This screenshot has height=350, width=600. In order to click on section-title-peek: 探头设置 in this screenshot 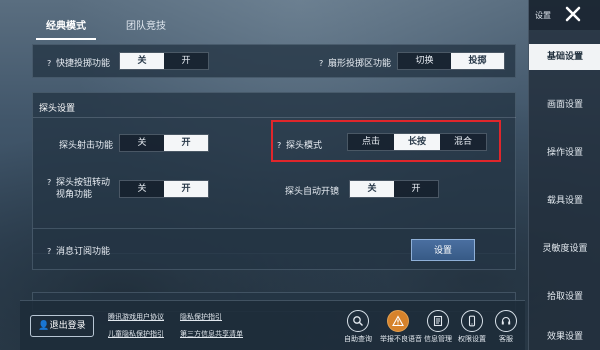, I will do `click(57, 109)`.